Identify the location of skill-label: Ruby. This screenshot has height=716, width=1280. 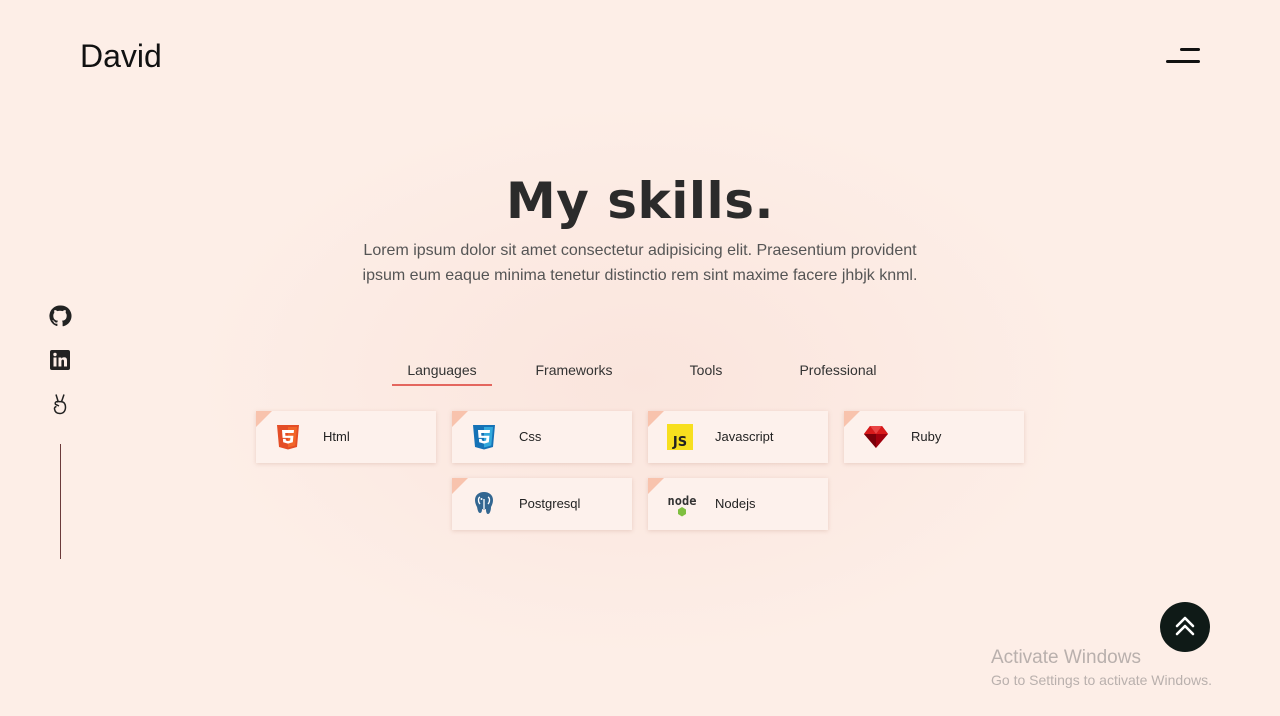
(926, 436).